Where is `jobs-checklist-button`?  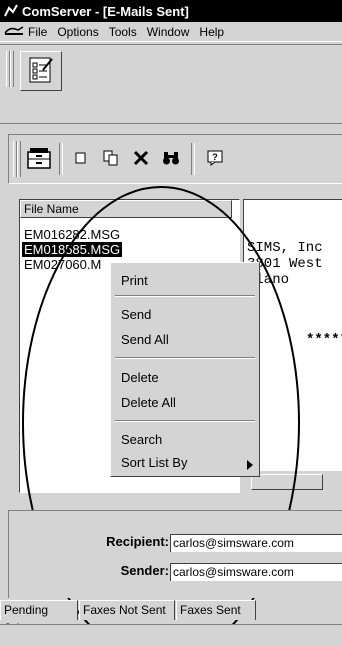 jobs-checklist-button is located at coordinates (41, 71).